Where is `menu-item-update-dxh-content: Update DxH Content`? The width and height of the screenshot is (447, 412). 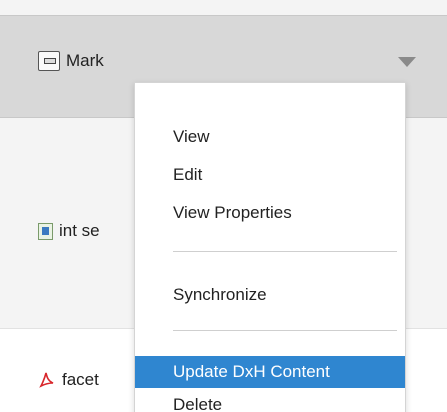 menu-item-update-dxh-content: Update DxH Content is located at coordinates (270, 372).